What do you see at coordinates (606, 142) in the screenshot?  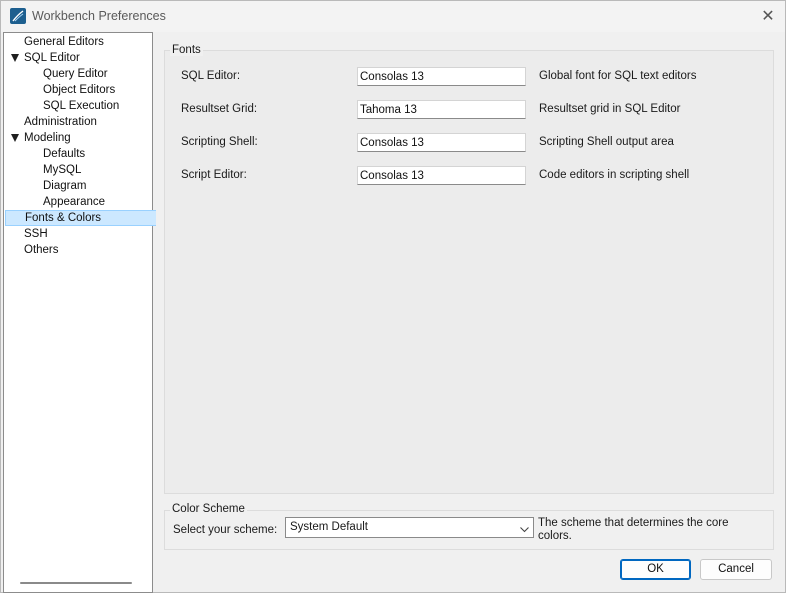 I see `scripting-shell-font-description: Scripting Shell output area` at bounding box center [606, 142].